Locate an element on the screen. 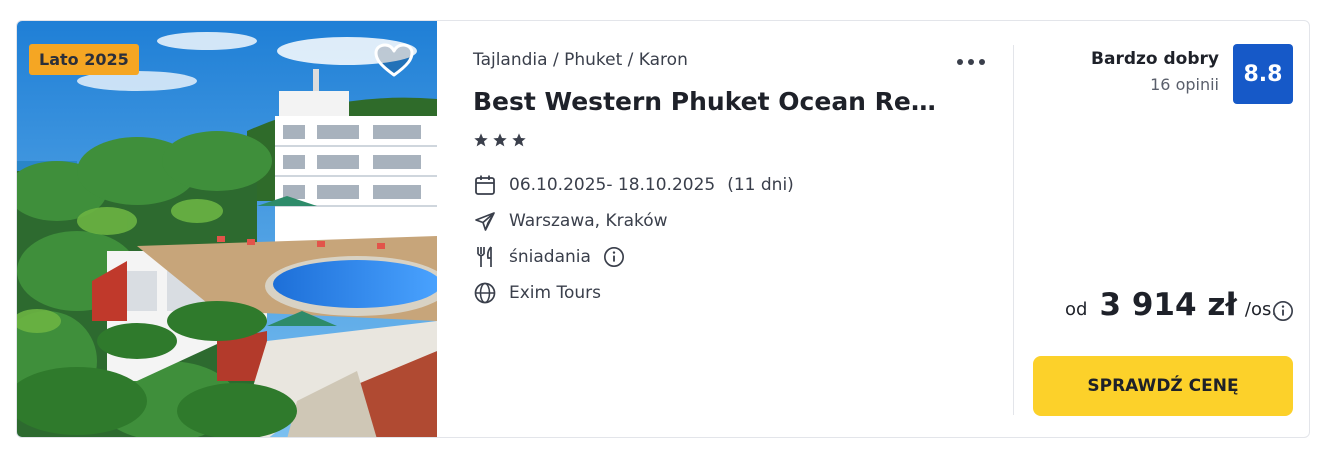 The width and height of the screenshot is (1326, 451). dates-row: 06.10.2025- 18.10.2025 (11 dni) is located at coordinates (633, 185).